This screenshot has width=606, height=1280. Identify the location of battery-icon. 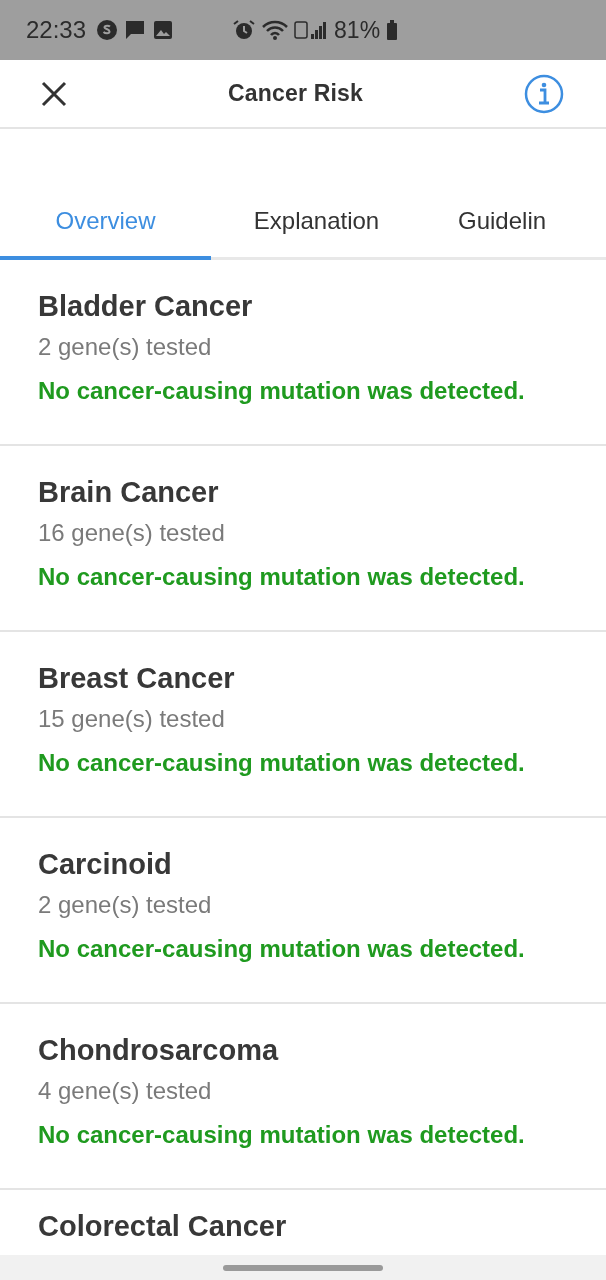
(392, 30).